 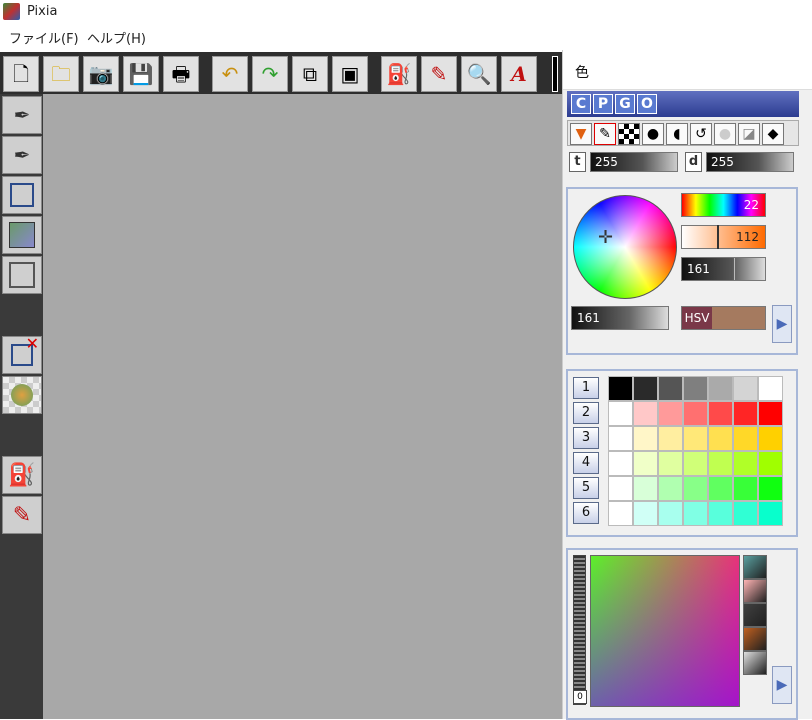 What do you see at coordinates (586, 513) in the screenshot?
I see `palette-row-button: 6` at bounding box center [586, 513].